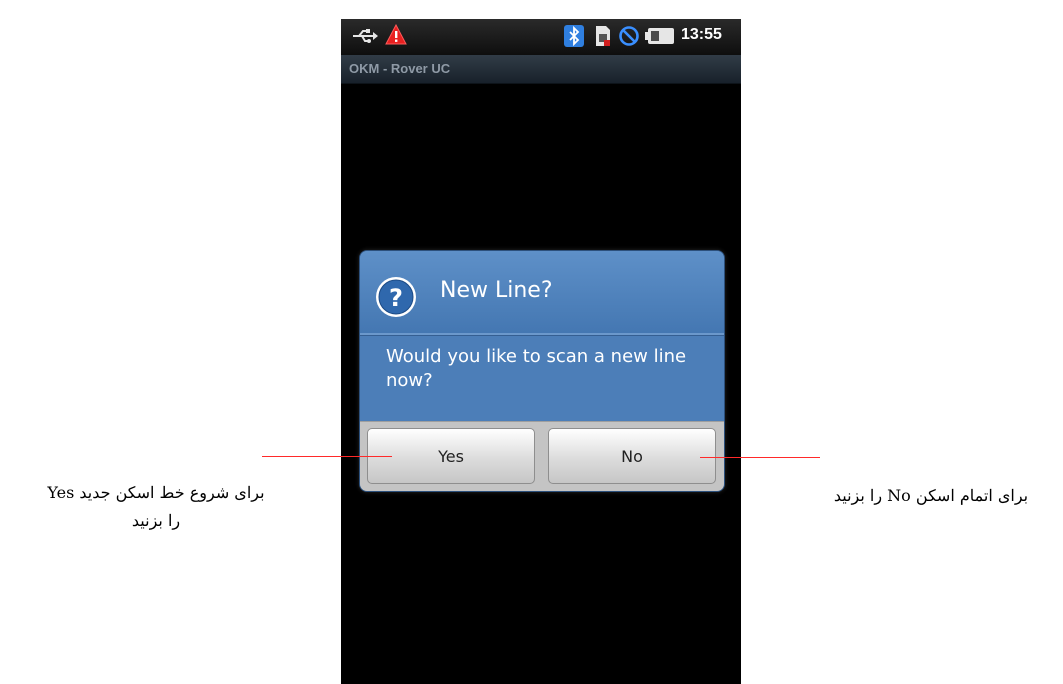 The height and width of the screenshot is (684, 1063). What do you see at coordinates (541, 37) in the screenshot?
I see `status-bar: 13:55` at bounding box center [541, 37].